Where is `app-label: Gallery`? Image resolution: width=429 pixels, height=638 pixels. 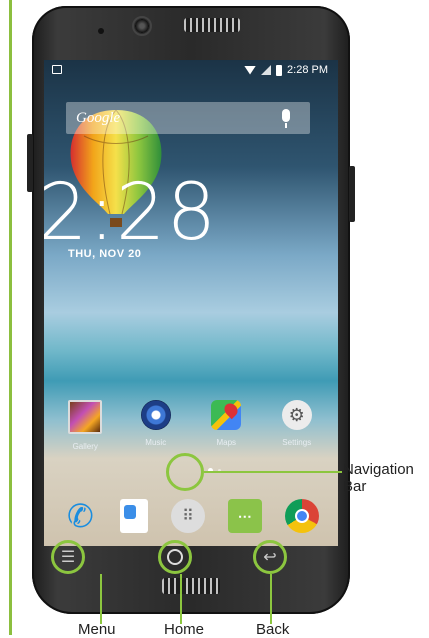 app-label: Gallery is located at coordinates (85, 446).